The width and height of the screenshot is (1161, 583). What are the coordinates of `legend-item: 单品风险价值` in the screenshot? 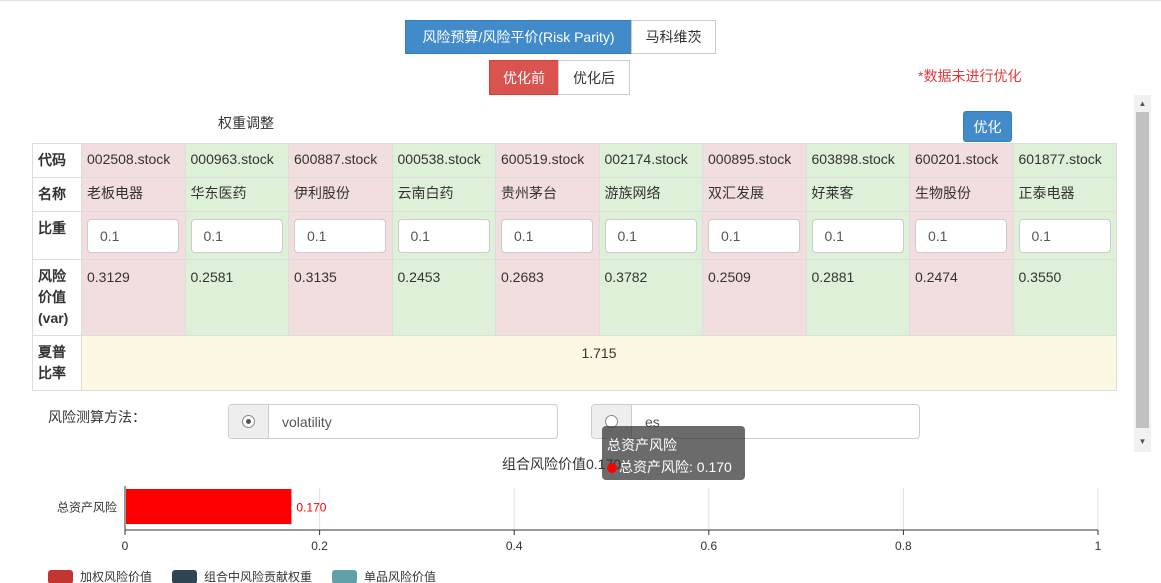 It's located at (384, 575).